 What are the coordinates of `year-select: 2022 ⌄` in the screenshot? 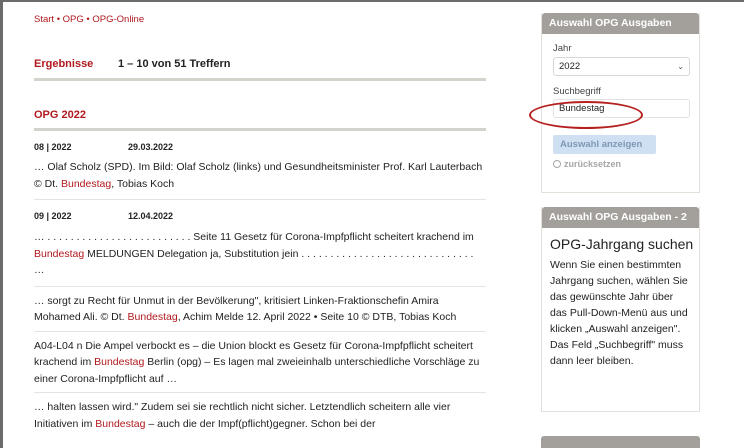 It's located at (621, 66).